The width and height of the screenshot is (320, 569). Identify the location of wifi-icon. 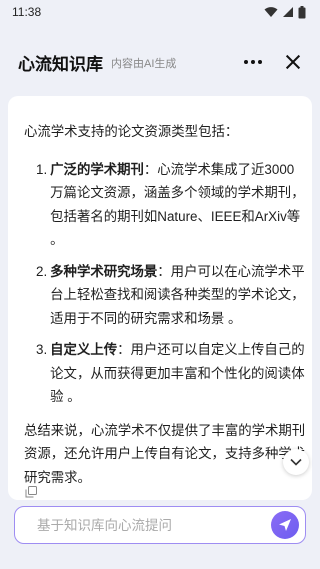
(271, 12).